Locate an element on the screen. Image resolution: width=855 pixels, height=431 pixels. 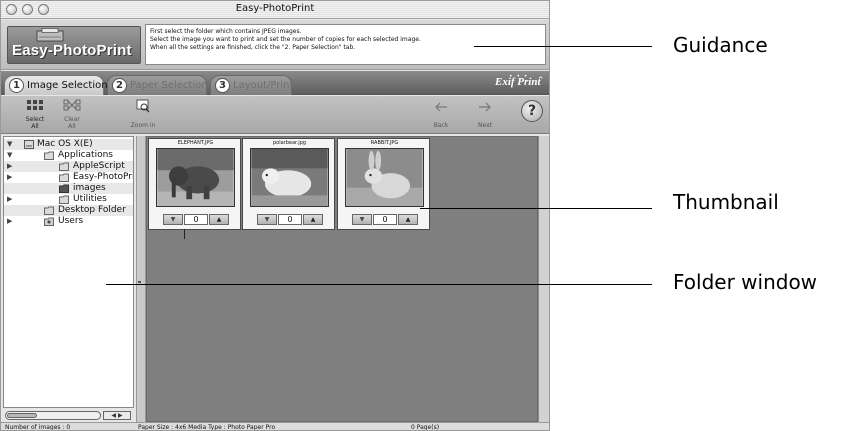
folder-tree-label: Easy-PhotoPri is located at coordinates (103, 177).